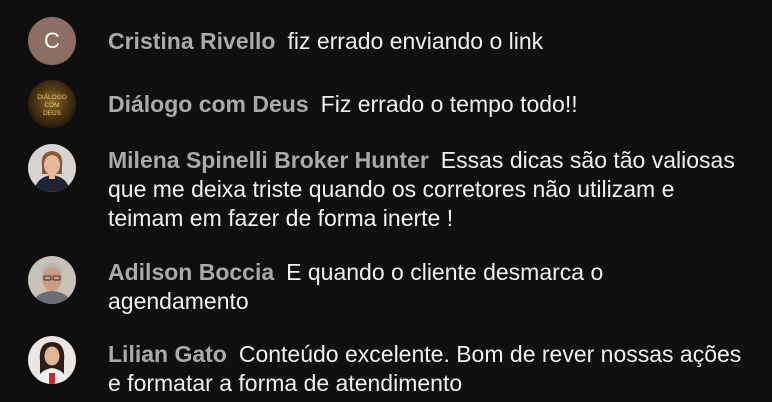 The width and height of the screenshot is (772, 402). I want to click on avatar: C, so click(52, 41).